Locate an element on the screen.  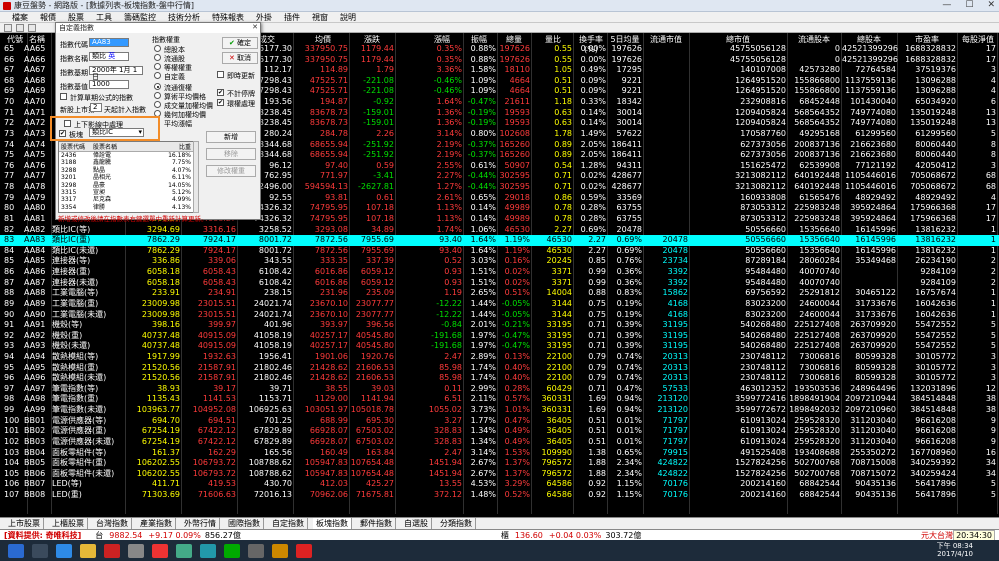
cancel-button: ✕ 取消 is located at coordinates (240, 58).